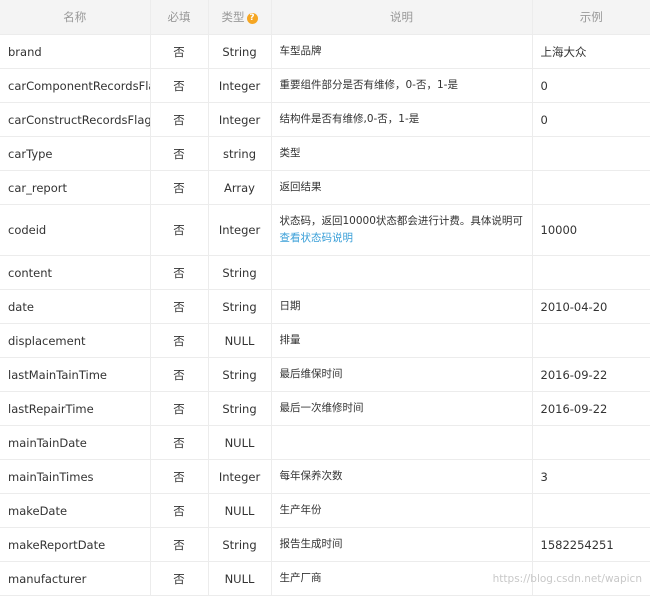 The height and width of the screenshot is (596, 650). What do you see at coordinates (402, 119) in the screenshot?
I see `param-description: 结构件是否有维修,0-否，1-是` at bounding box center [402, 119].